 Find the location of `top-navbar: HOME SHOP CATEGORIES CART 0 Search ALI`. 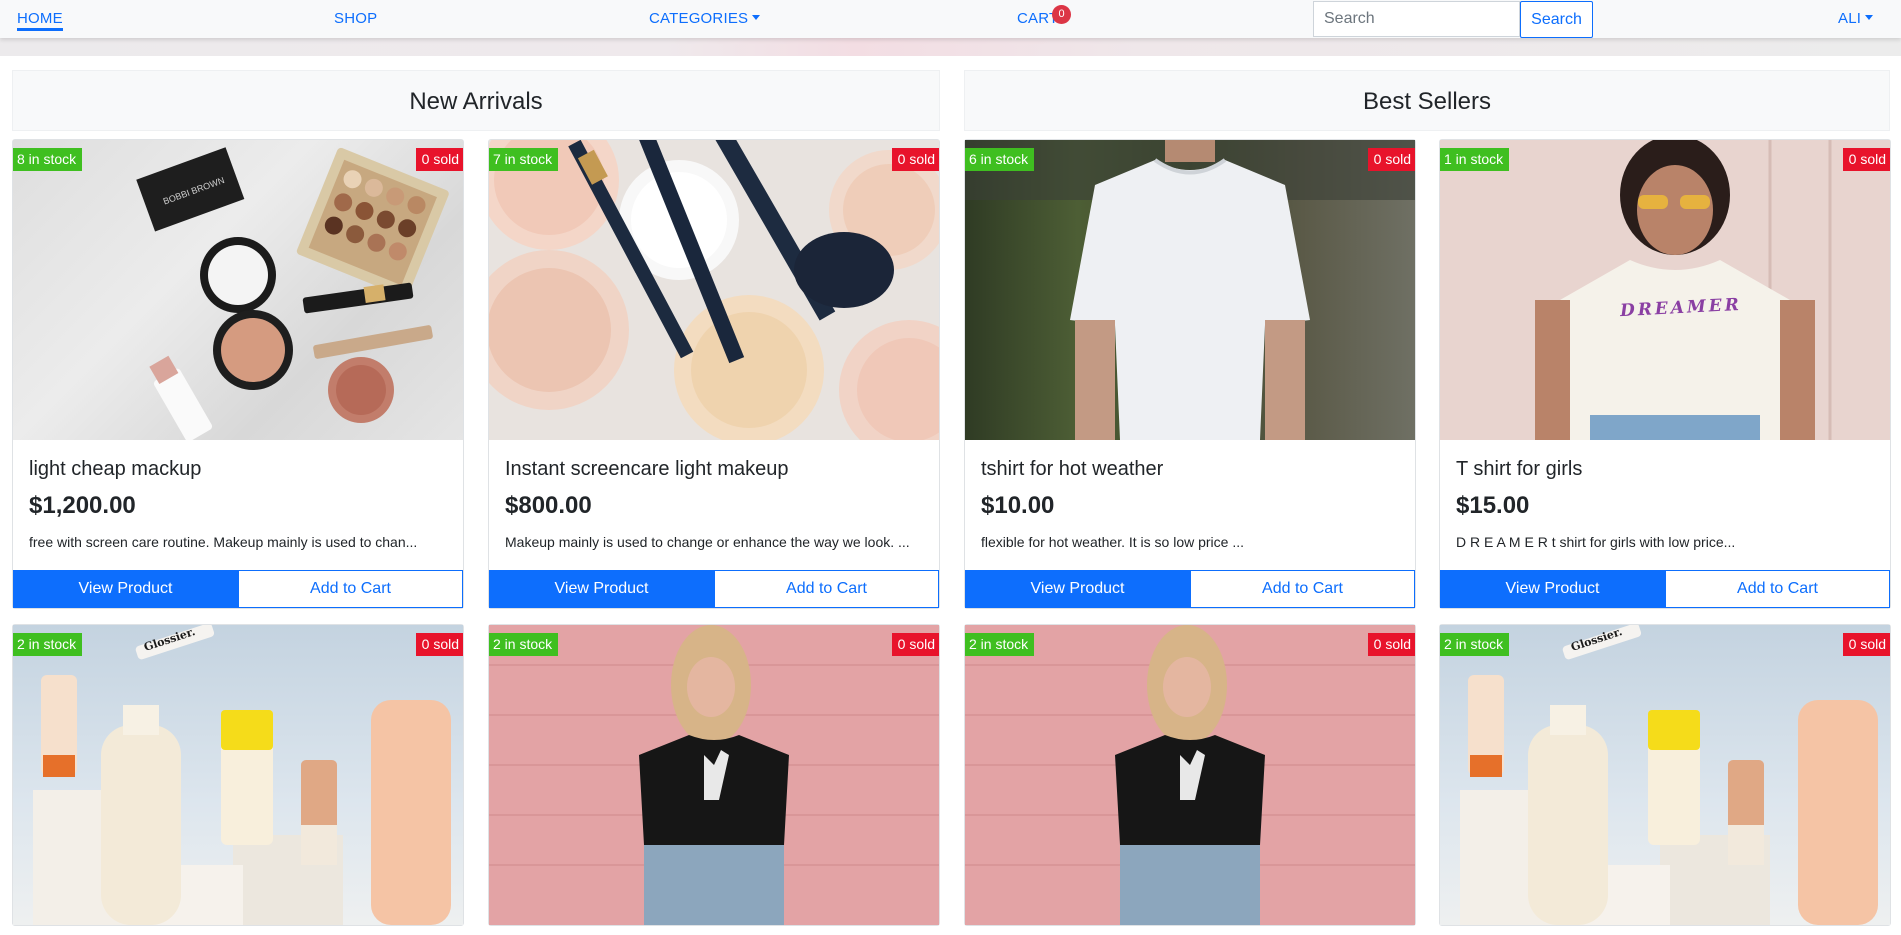

top-navbar: HOME SHOP CATEGORIES CART 0 Search ALI is located at coordinates (950, 19).